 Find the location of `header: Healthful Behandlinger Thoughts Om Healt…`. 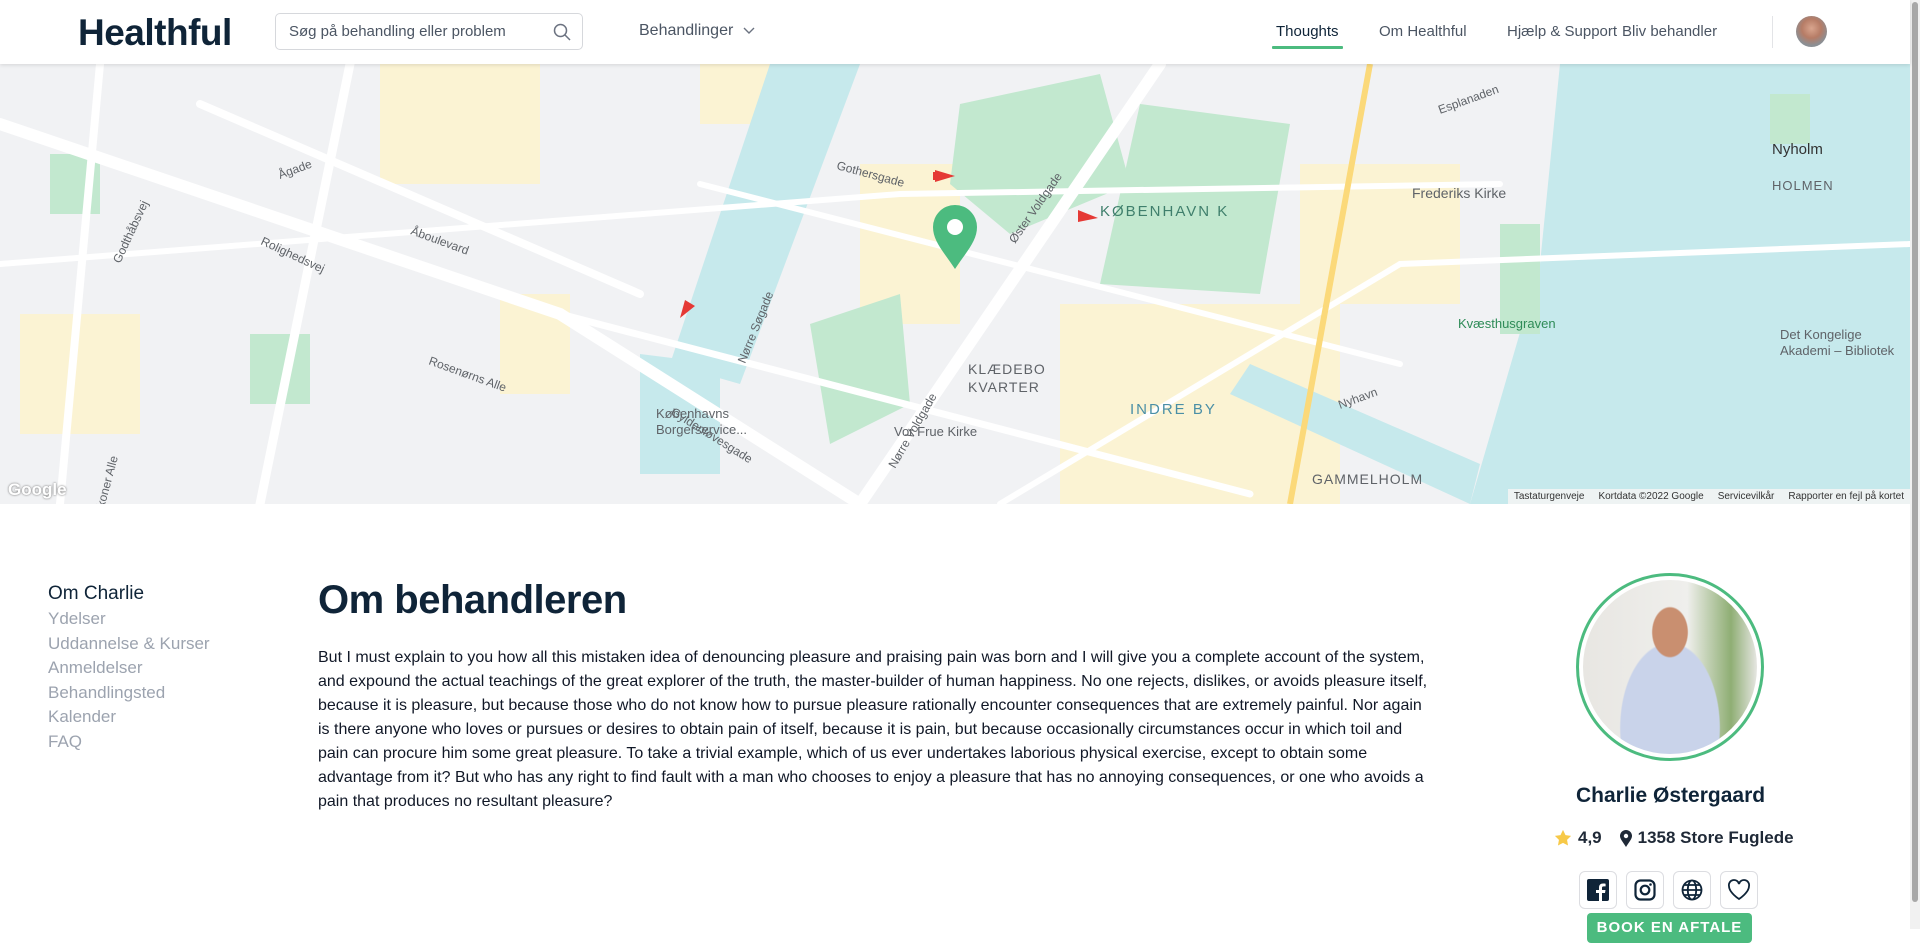

header: Healthful Behandlinger Thoughts Om Healt… is located at coordinates (955, 32).